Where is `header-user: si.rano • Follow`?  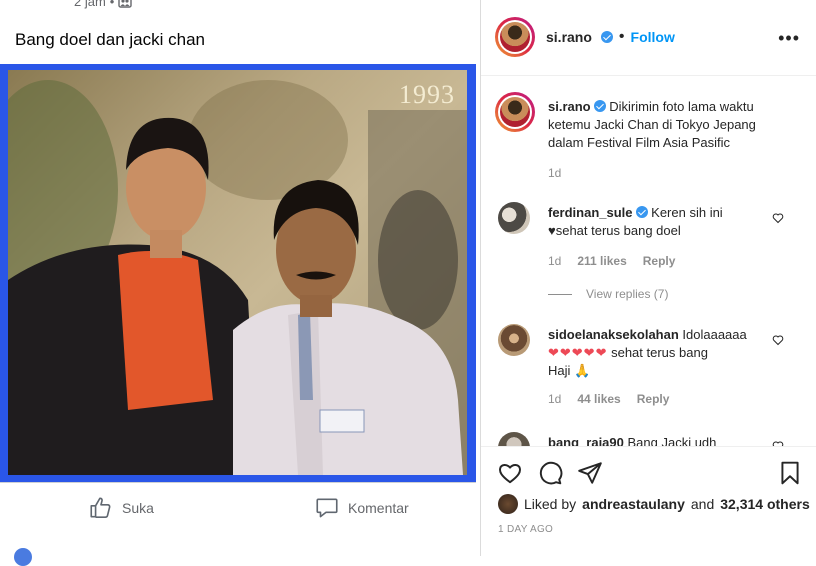
header-user: si.rano • Follow is located at coordinates (610, 36).